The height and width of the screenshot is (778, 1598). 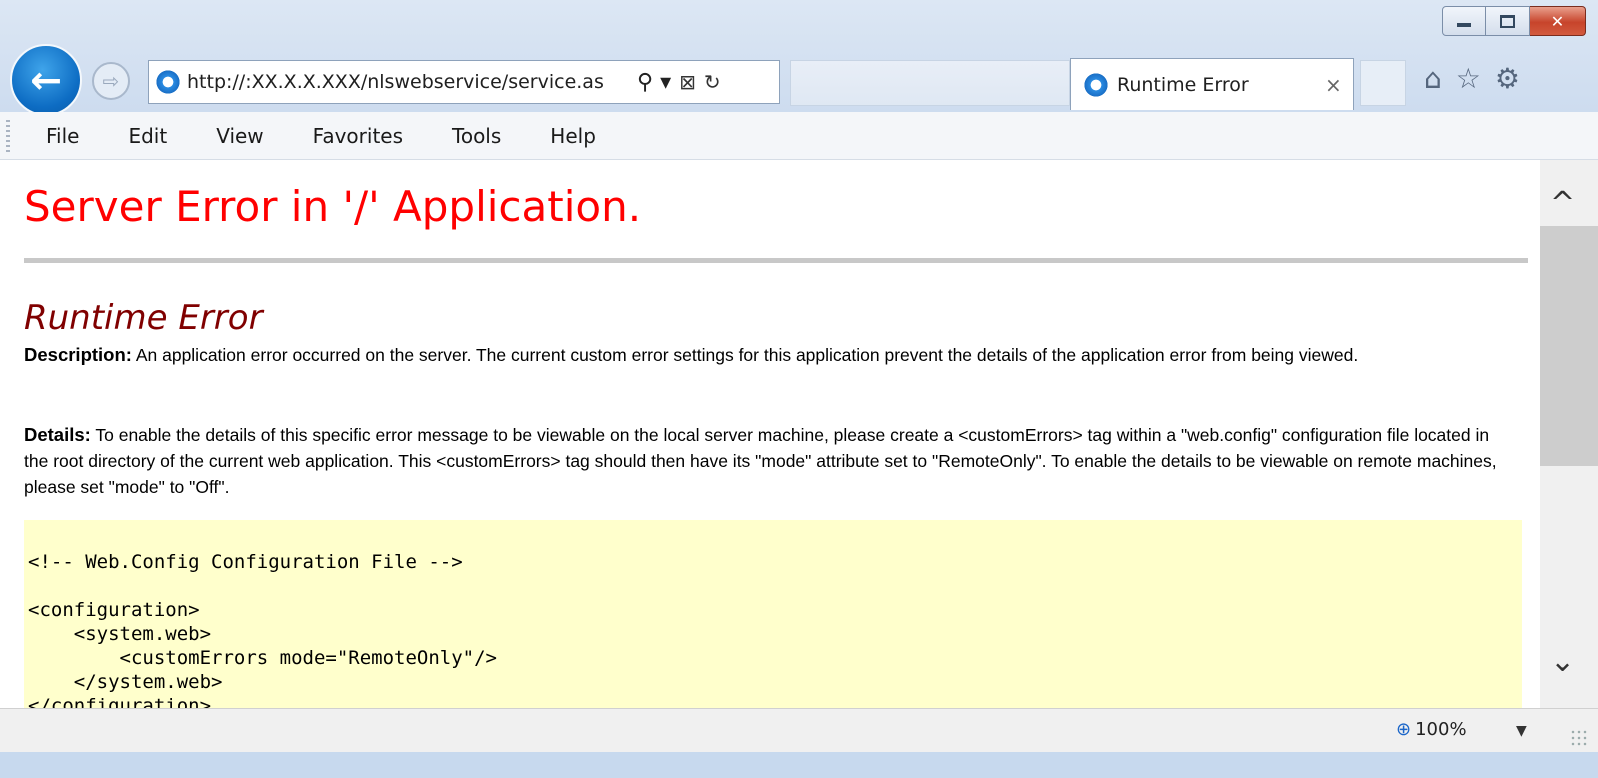 I want to click on ie-page-icon, so click(x=168, y=82).